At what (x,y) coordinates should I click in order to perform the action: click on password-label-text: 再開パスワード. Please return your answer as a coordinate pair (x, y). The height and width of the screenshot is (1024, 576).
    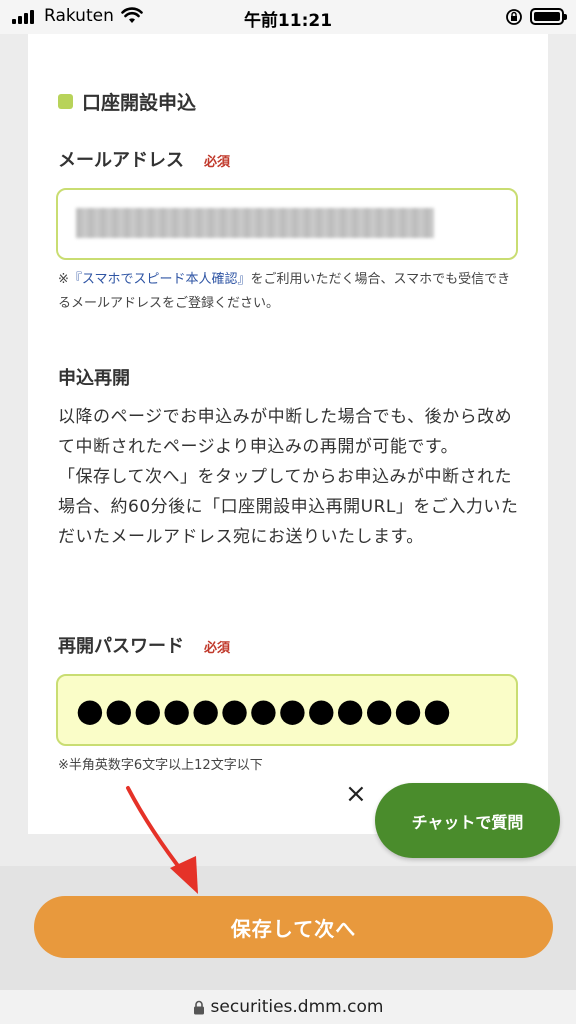
    Looking at the image, I should click on (121, 646).